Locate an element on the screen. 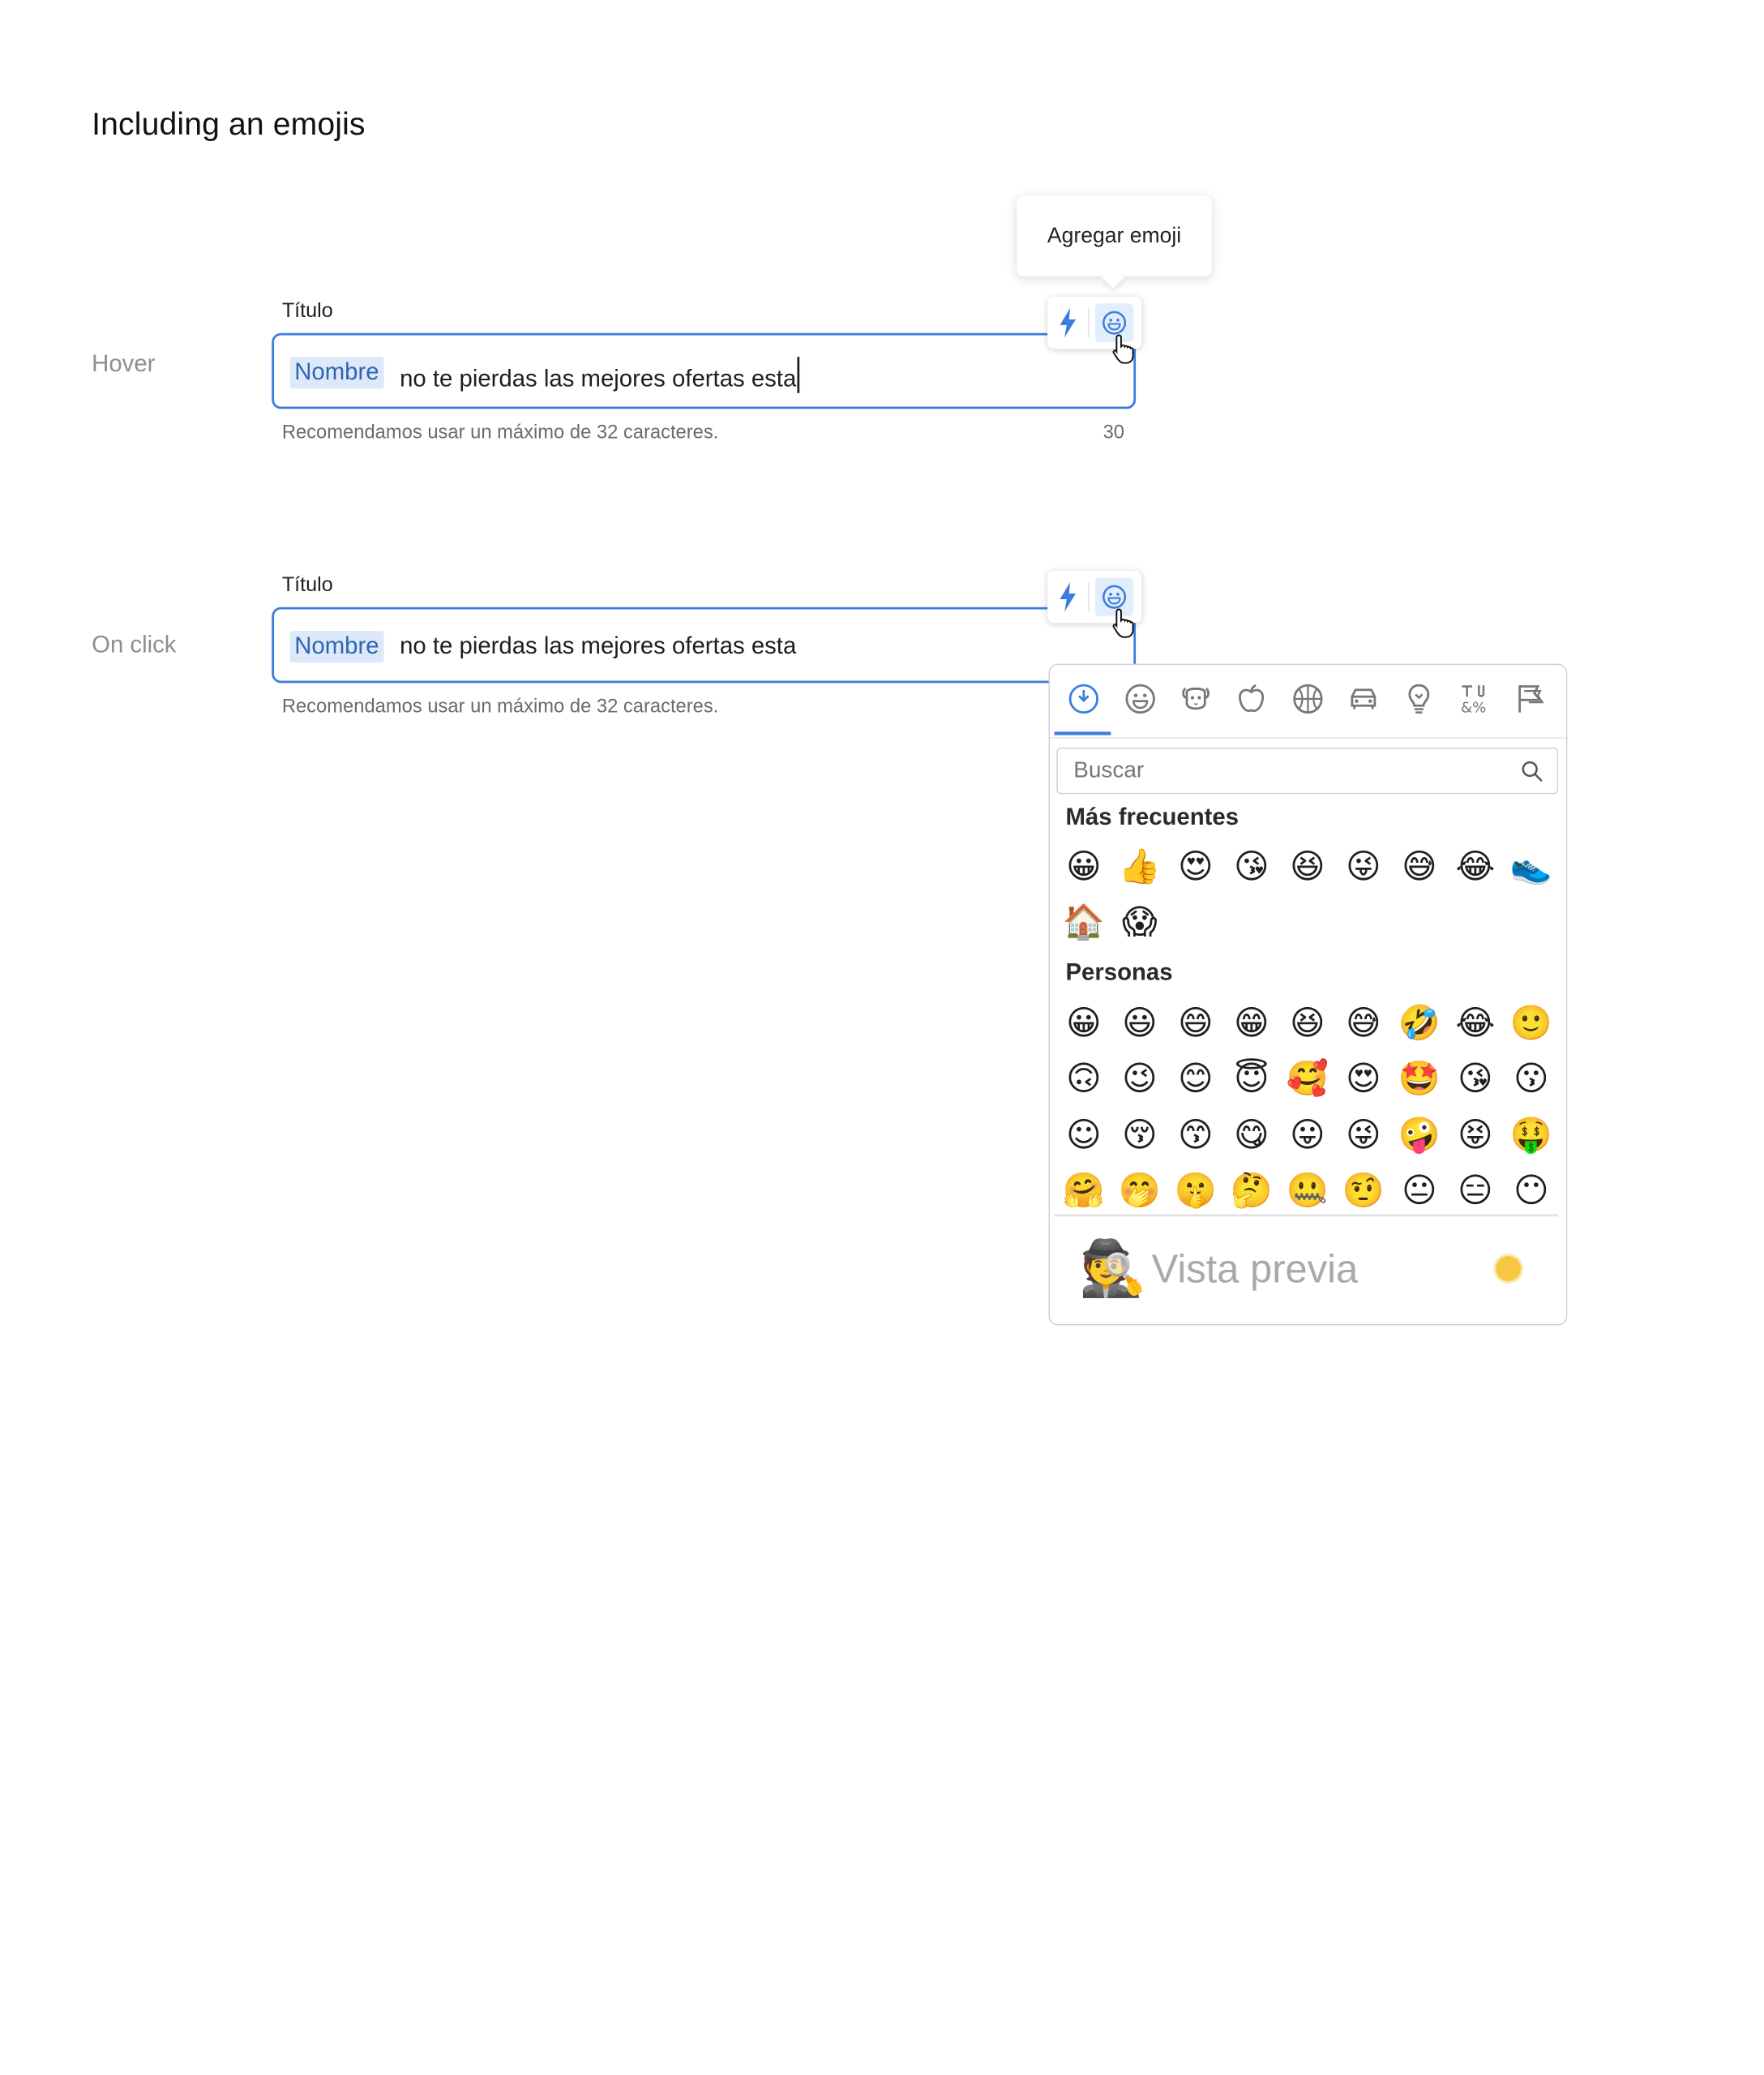 The image size is (1764, 2075). emoji-item: 😙 is located at coordinates (1195, 1136).